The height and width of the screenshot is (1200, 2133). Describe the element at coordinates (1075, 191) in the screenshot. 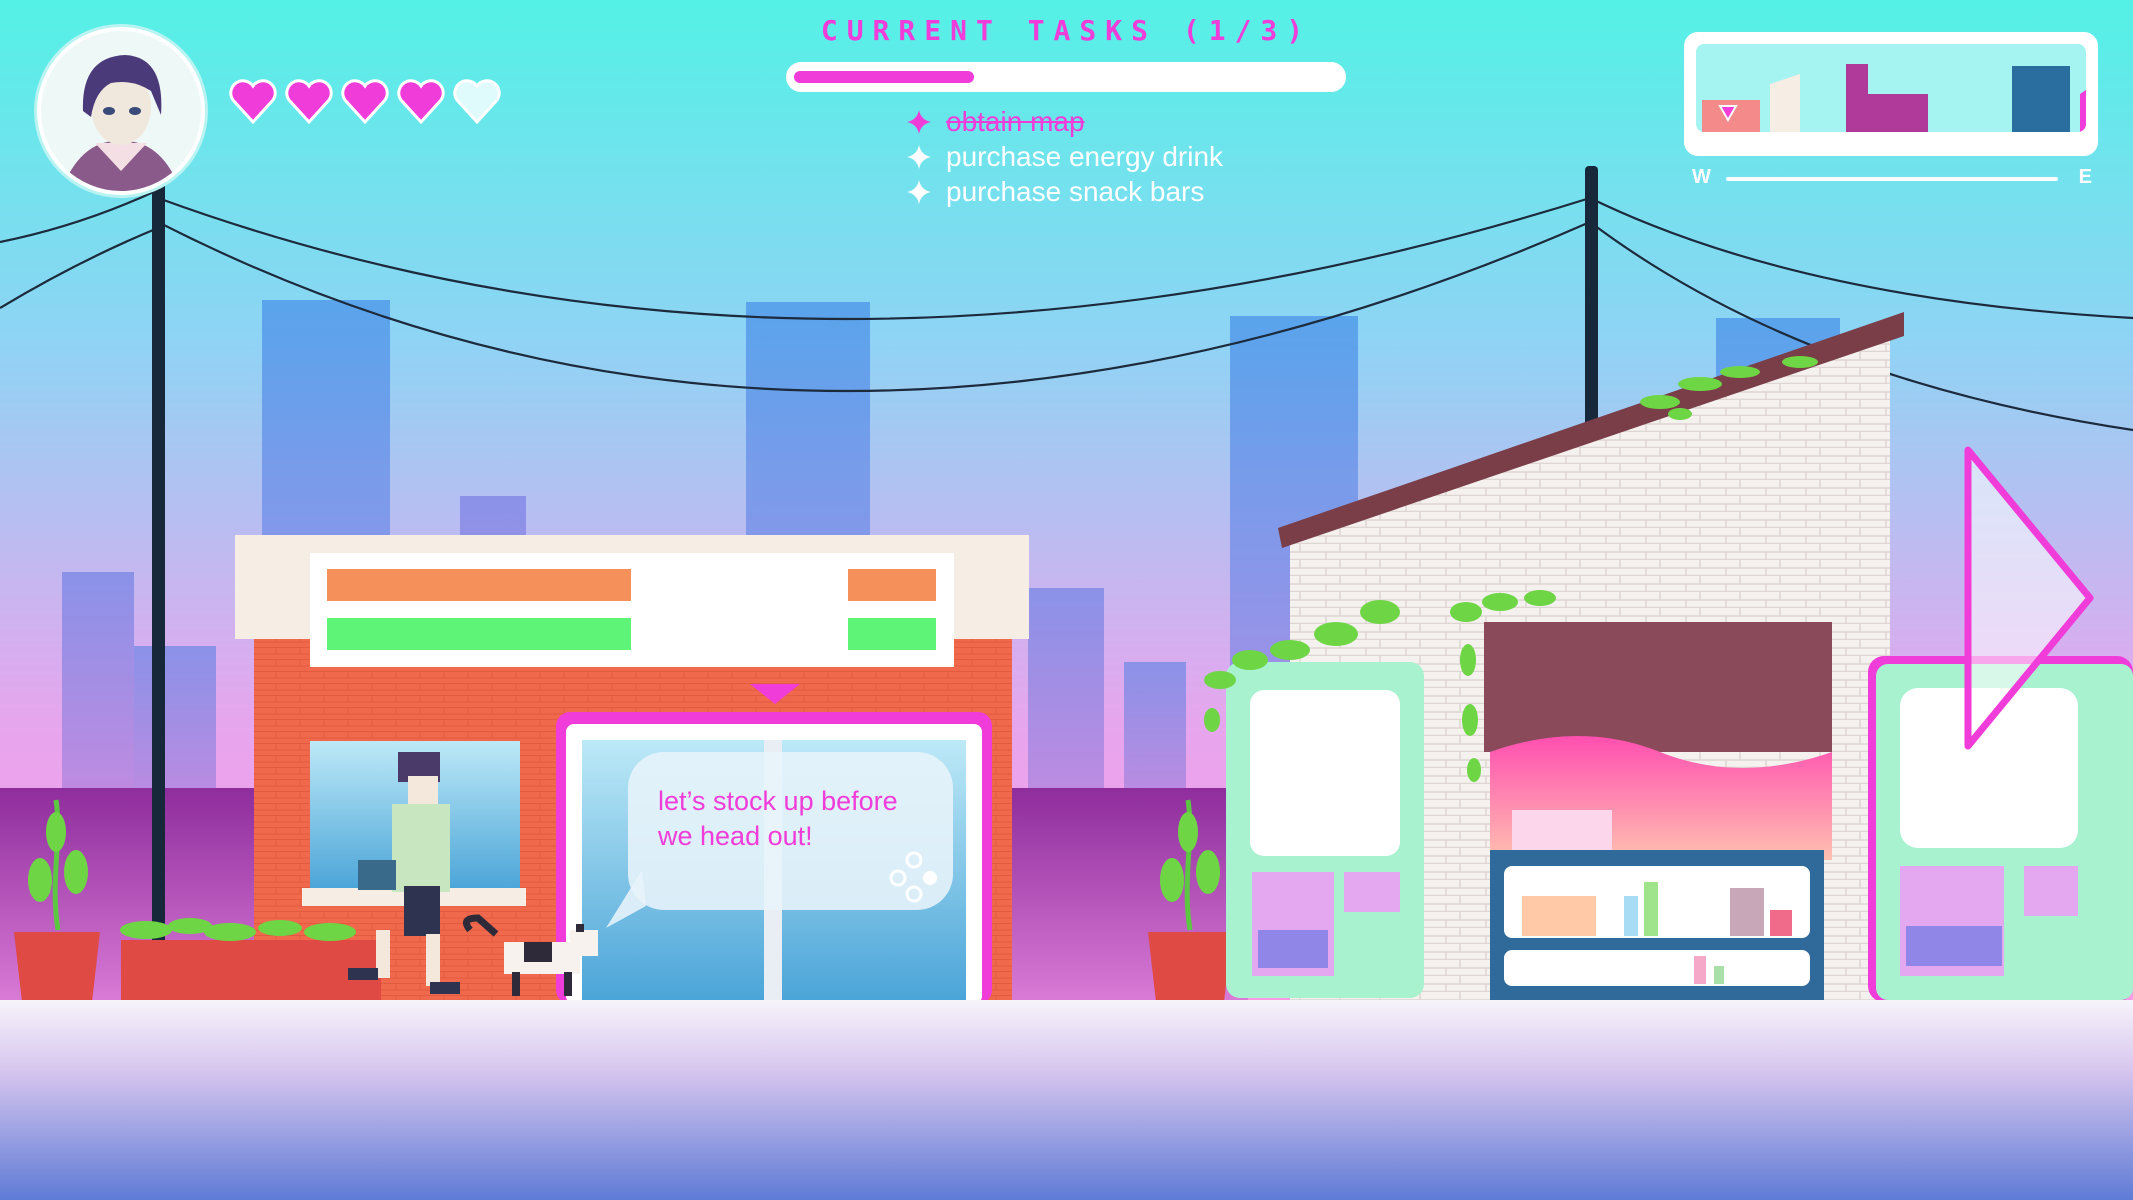

I see `task-label: purchase snack bars` at that location.